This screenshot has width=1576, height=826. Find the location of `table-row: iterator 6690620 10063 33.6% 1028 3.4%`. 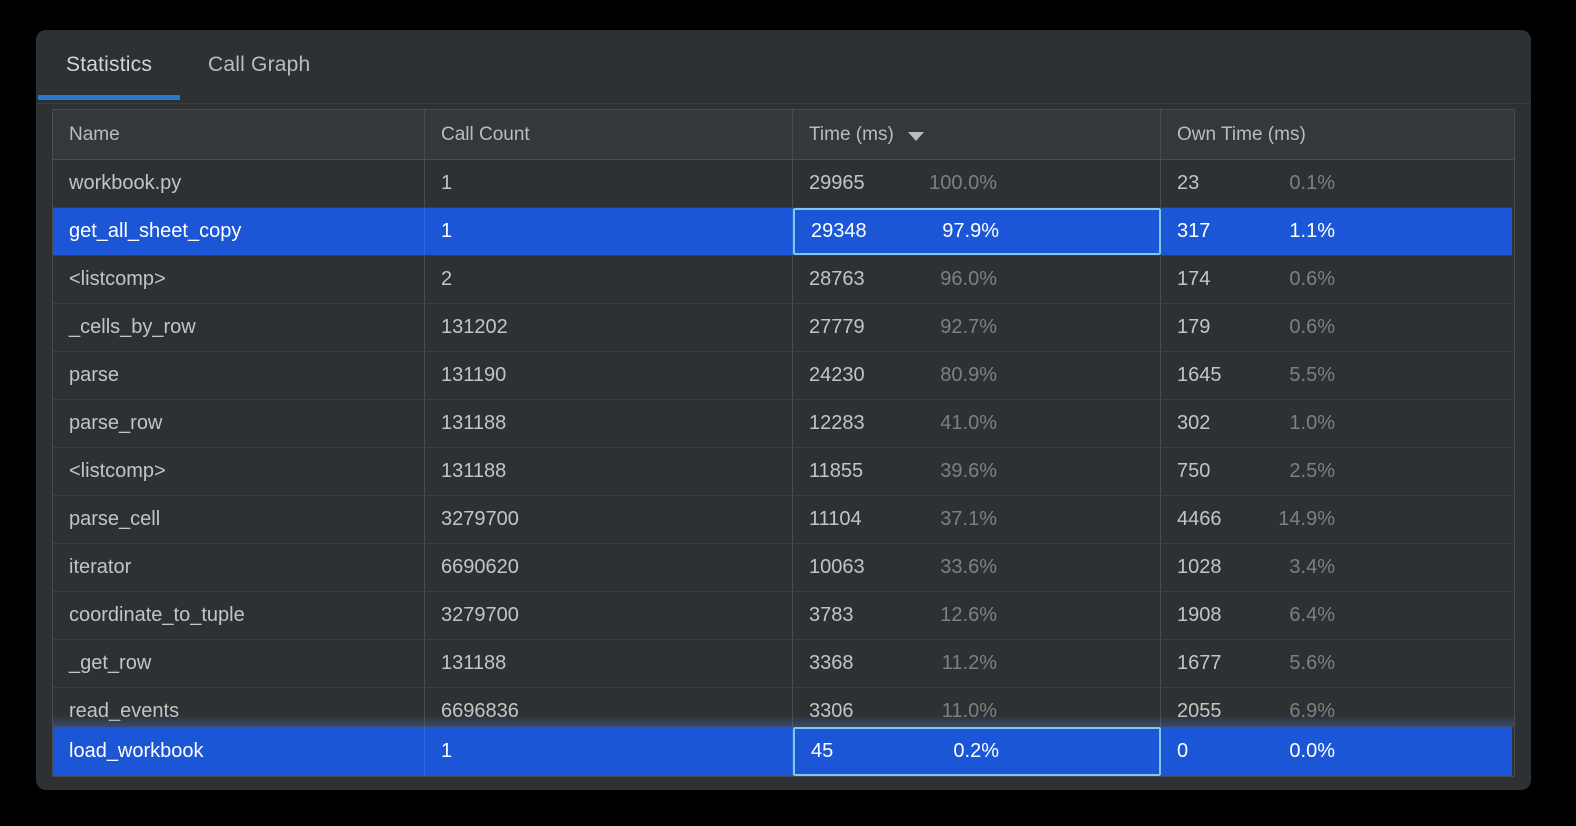

table-row: iterator 6690620 10063 33.6% 1028 3.4% is located at coordinates (783, 568).